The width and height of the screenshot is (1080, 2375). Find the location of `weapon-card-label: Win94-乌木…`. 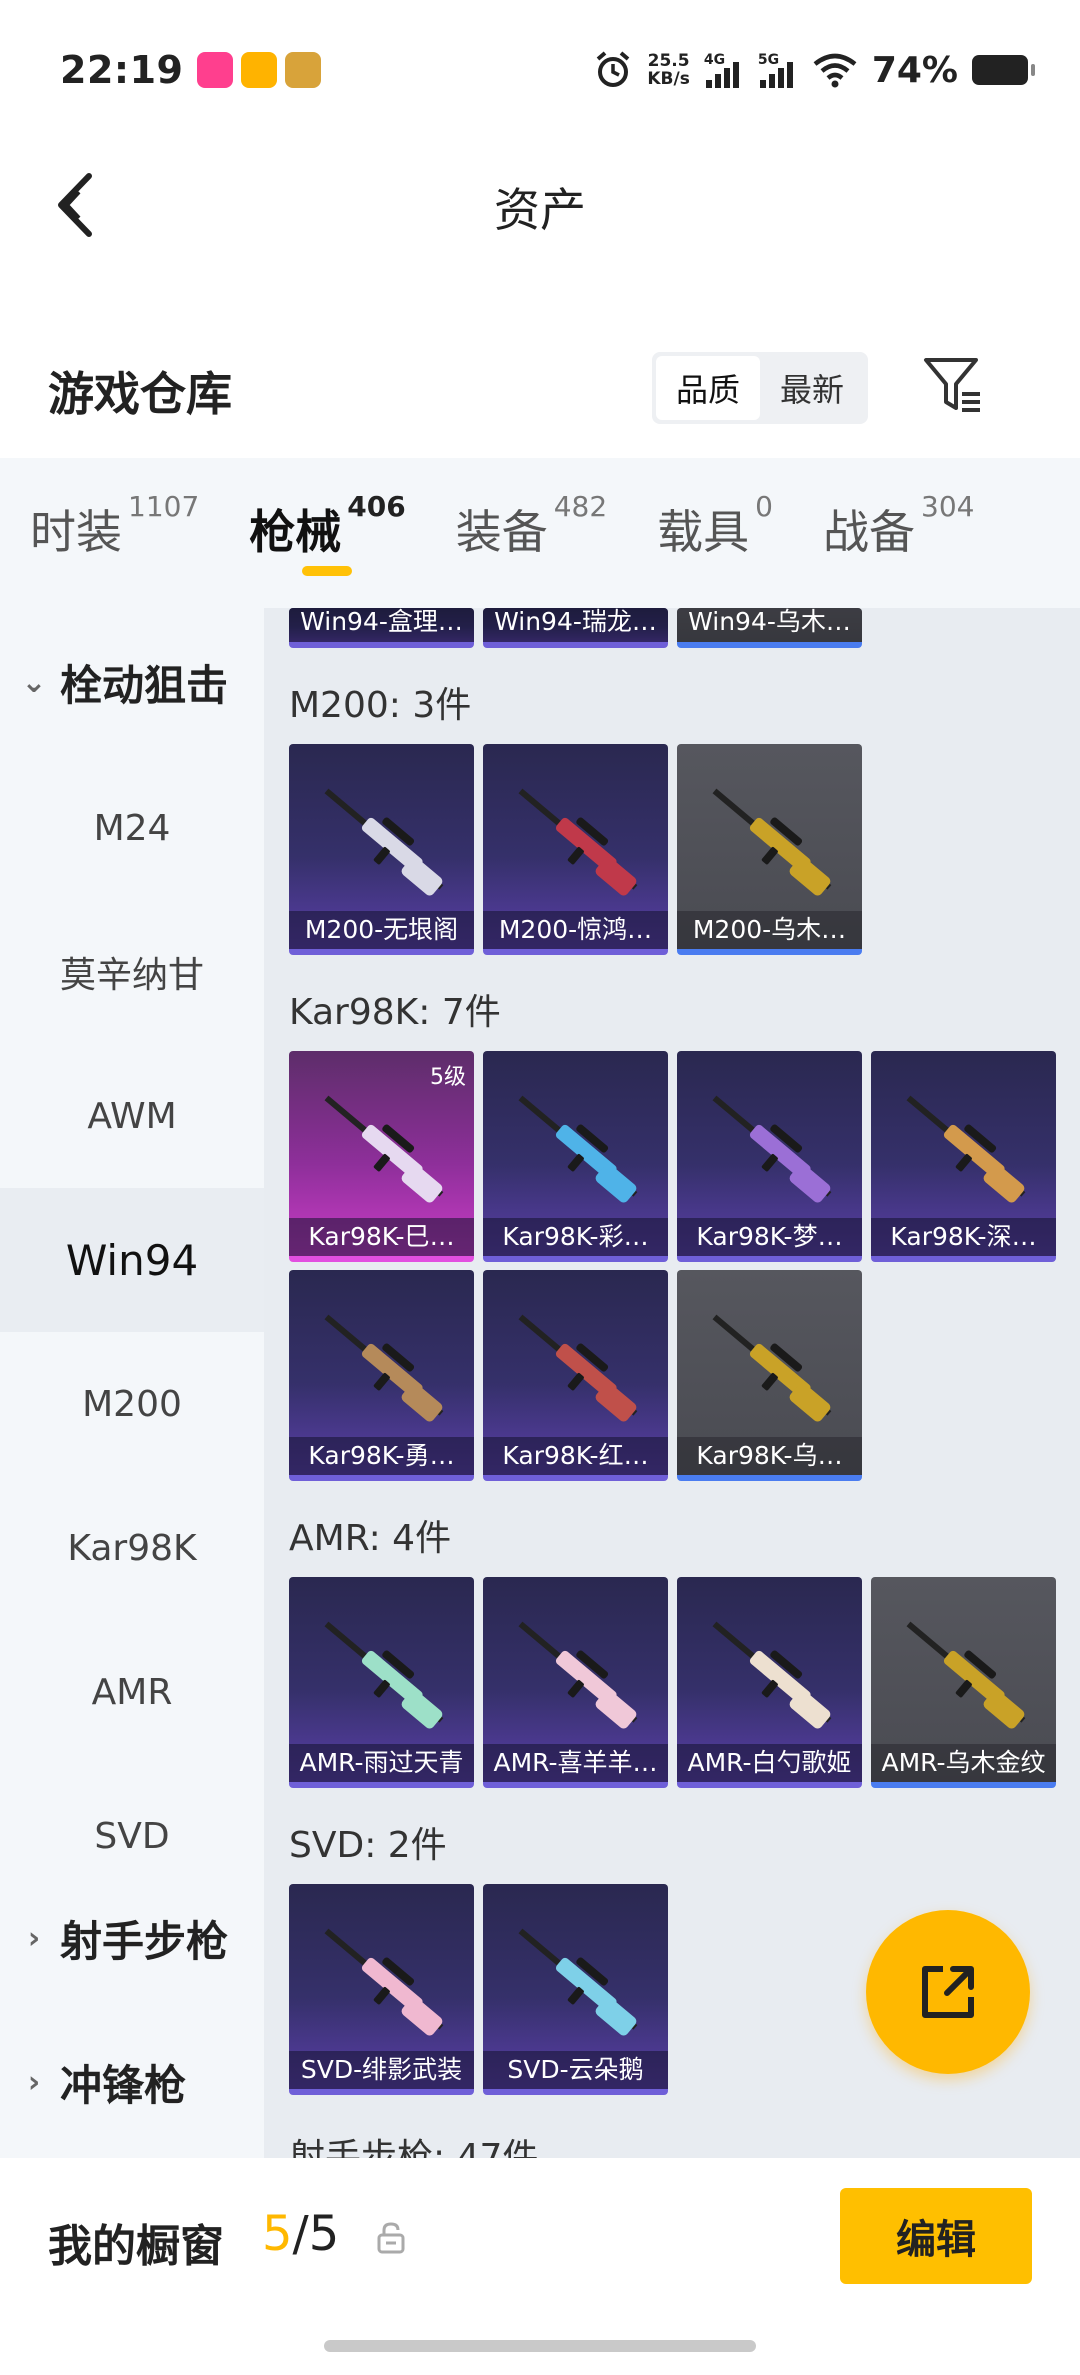

weapon-card-label: Win94-乌木… is located at coordinates (769, 625).